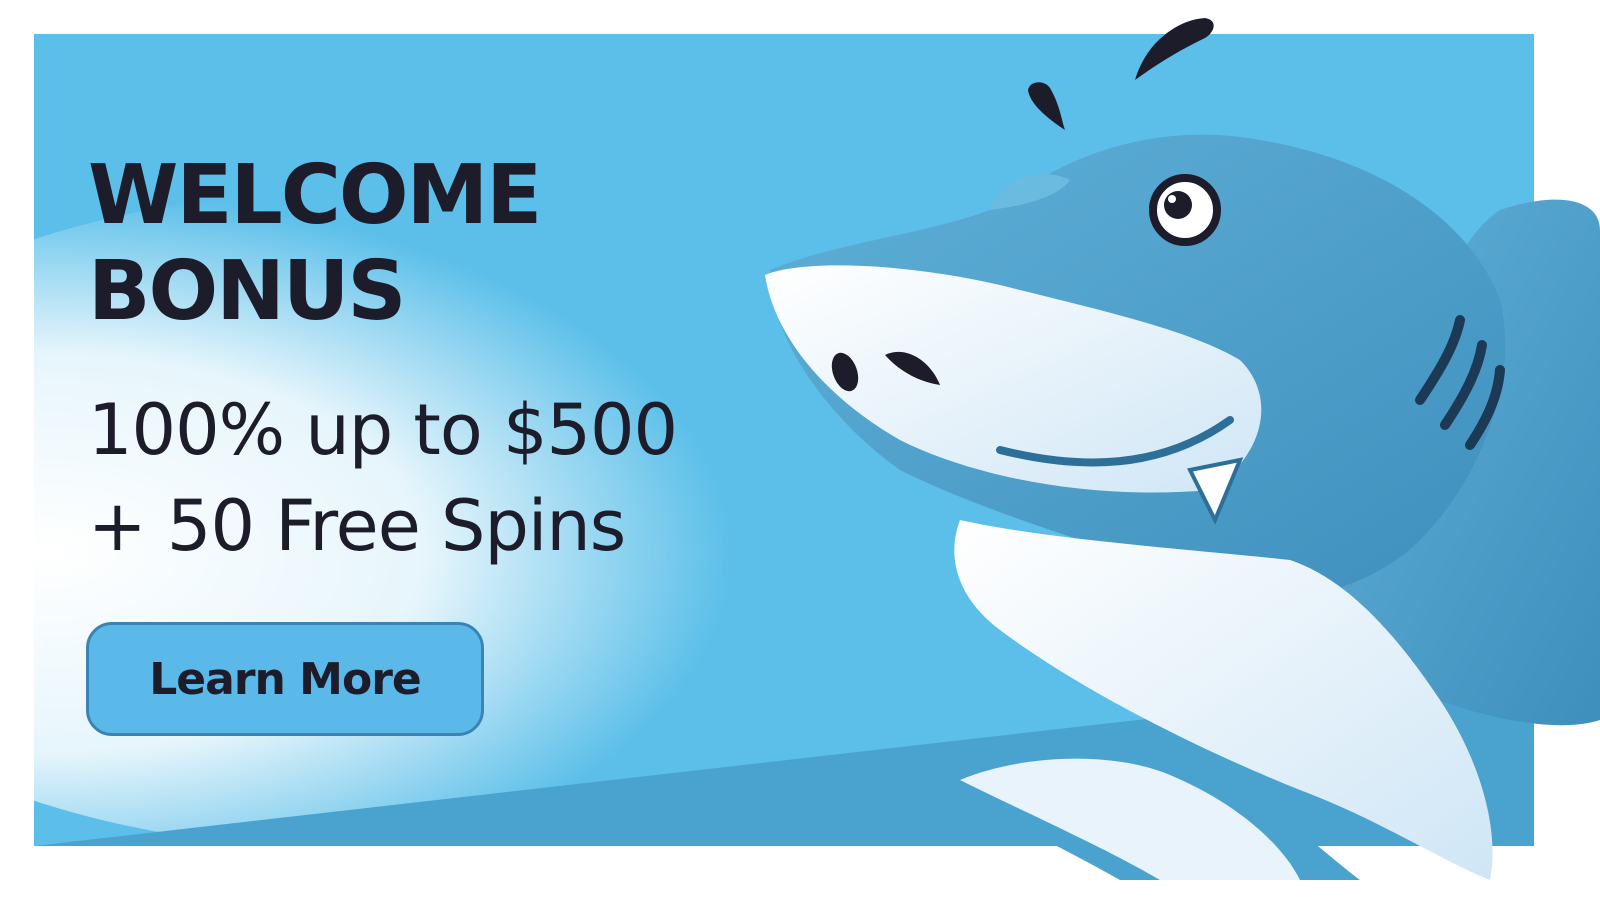 Image resolution: width=1600 pixels, height=900 pixels. I want to click on offer-line-1: 100% up to $500, so click(383, 430).